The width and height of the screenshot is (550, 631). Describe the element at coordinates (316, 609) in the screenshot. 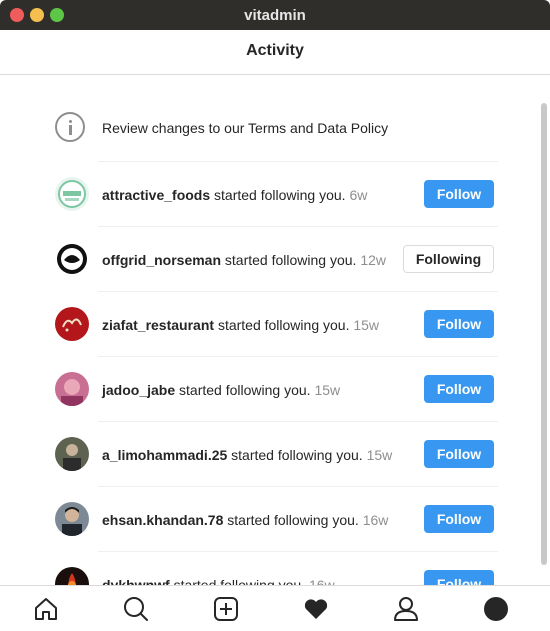

I see `activity-heart-icon` at that location.